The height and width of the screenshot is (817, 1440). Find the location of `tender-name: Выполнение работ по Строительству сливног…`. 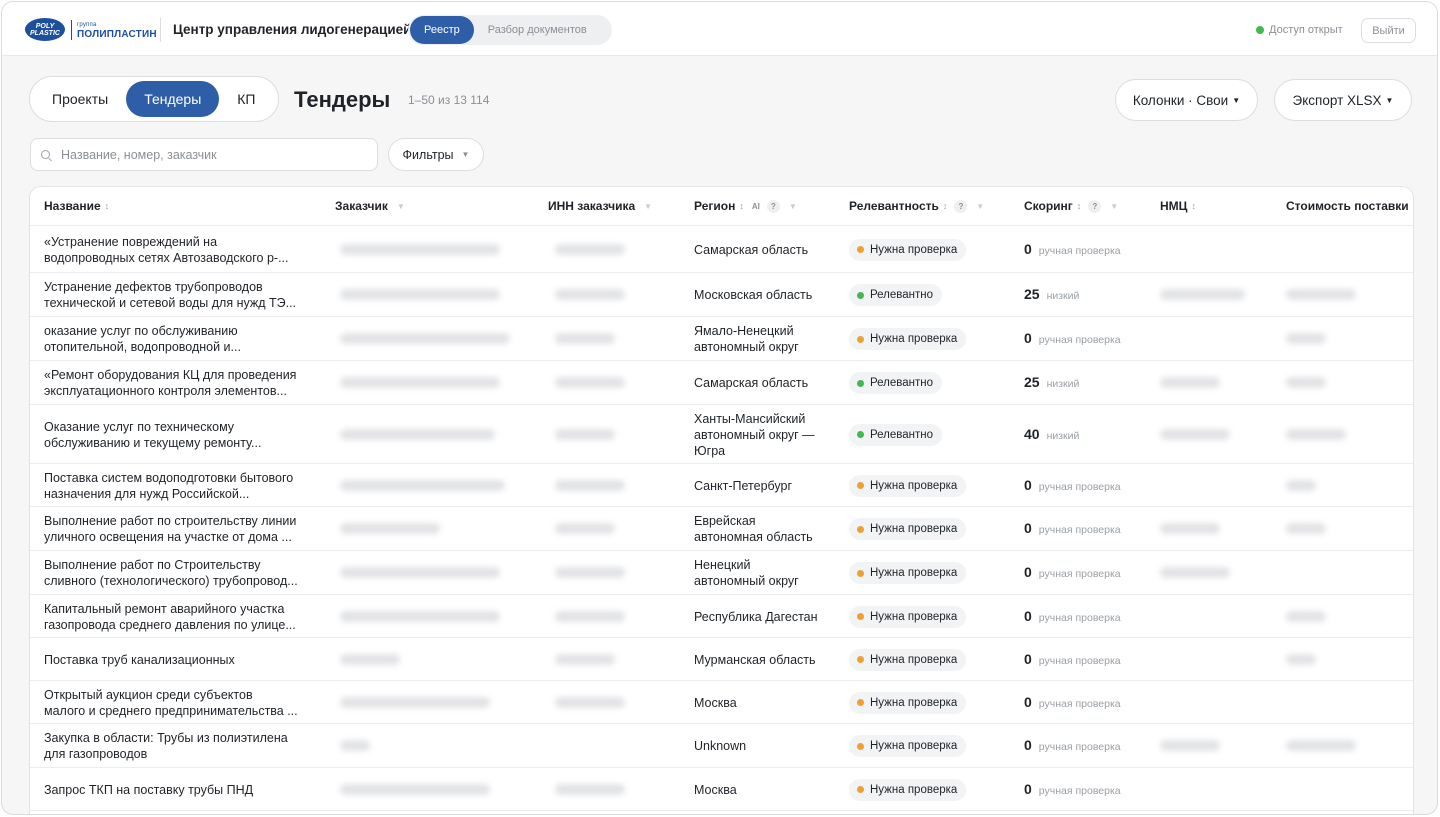

tender-name: Выполнение работ по Строительству сливног… is located at coordinates (181, 573).